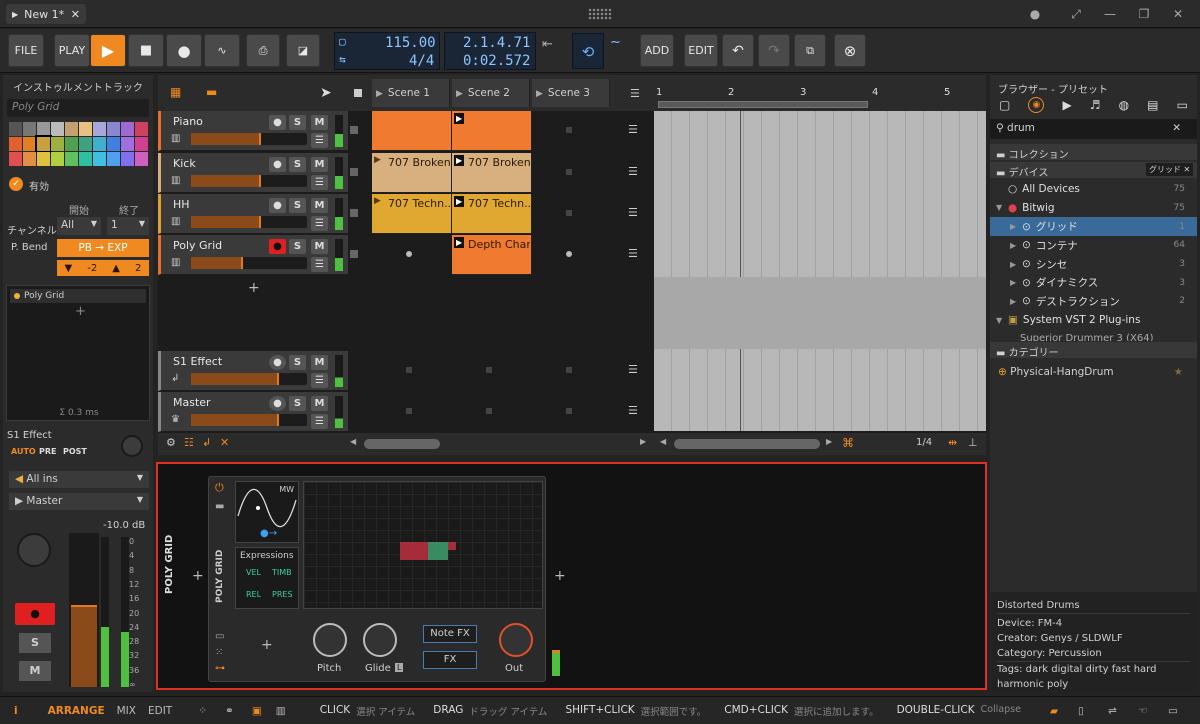 This screenshot has width=1200, height=724. I want to click on devices-header: ▬ デバイス グリッド ✕, so click(1093, 170).